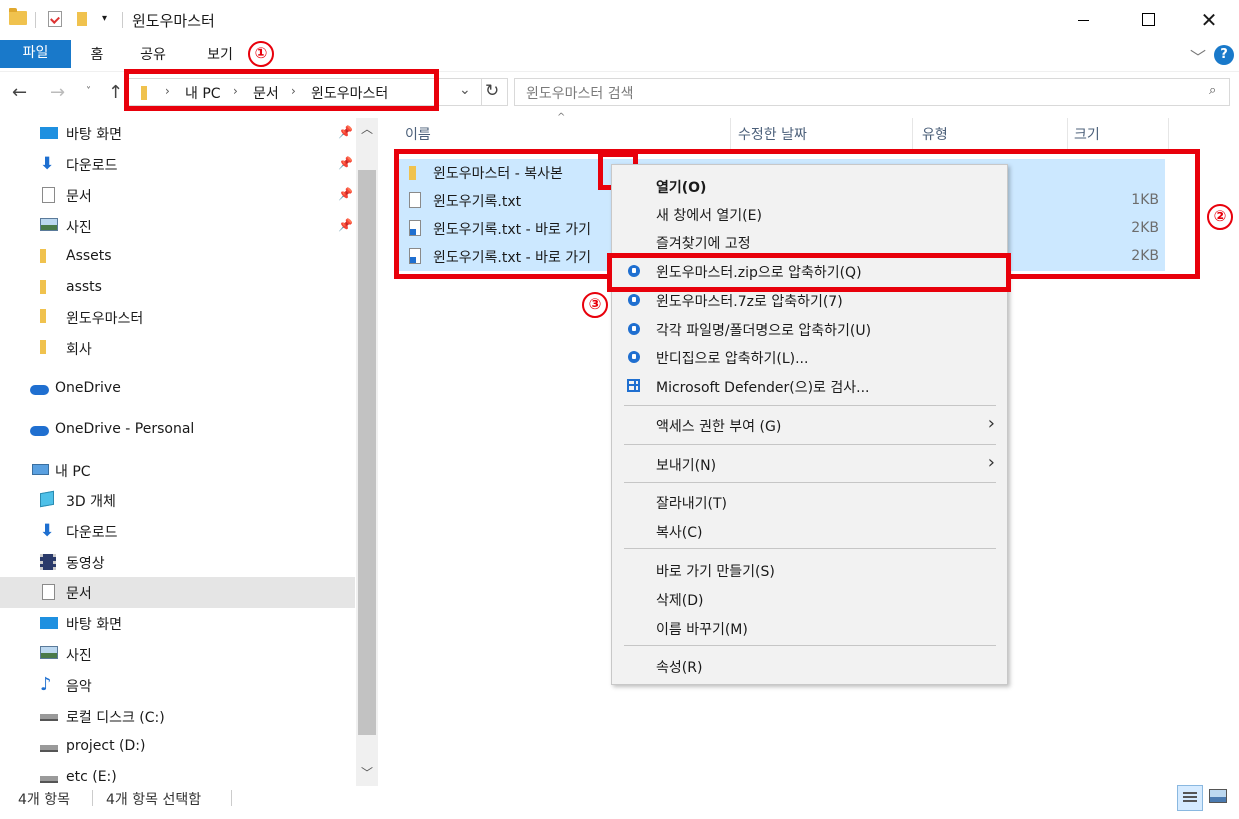  What do you see at coordinates (281, 90) in the screenshot?
I see `annotation-box-address` at bounding box center [281, 90].